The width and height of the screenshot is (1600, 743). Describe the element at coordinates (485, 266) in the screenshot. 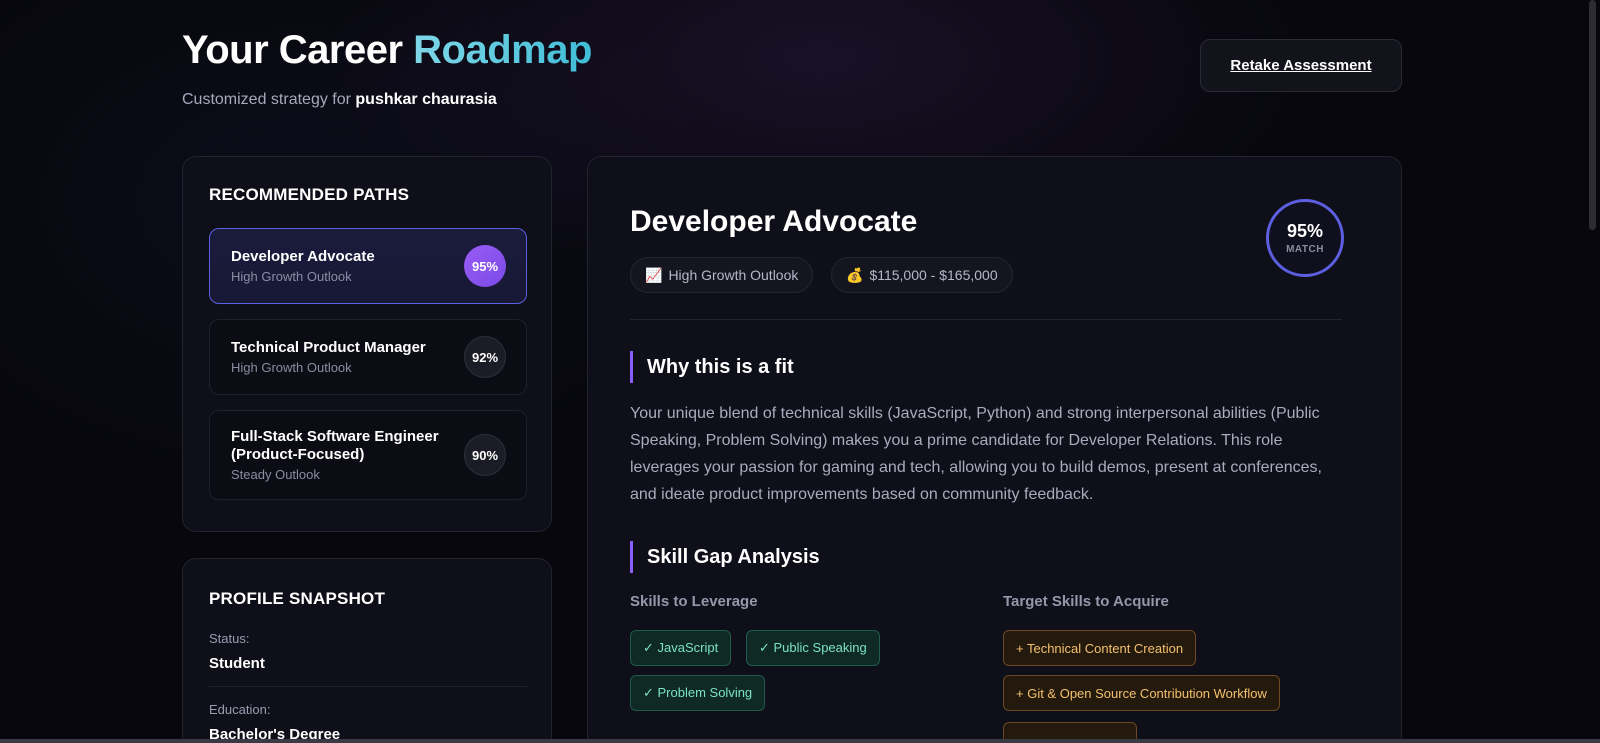

I see `path-match-badge: 95%` at that location.